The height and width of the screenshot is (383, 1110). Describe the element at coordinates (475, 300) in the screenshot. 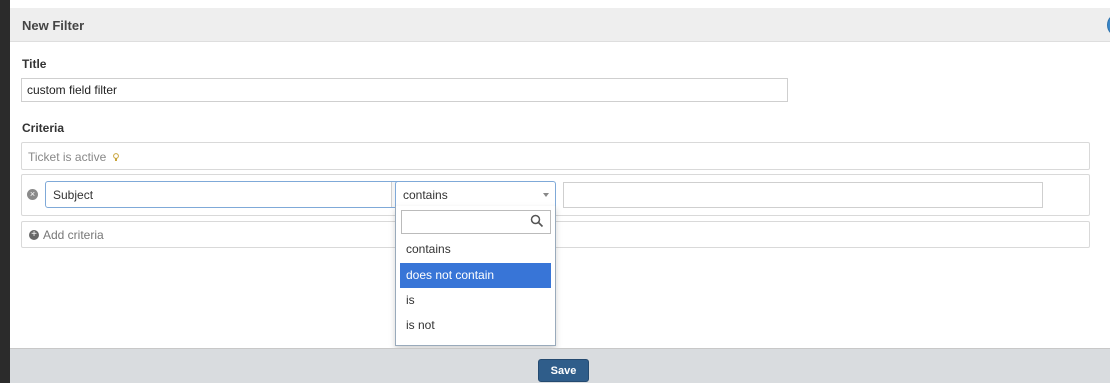

I see `operator-option-is: is` at that location.